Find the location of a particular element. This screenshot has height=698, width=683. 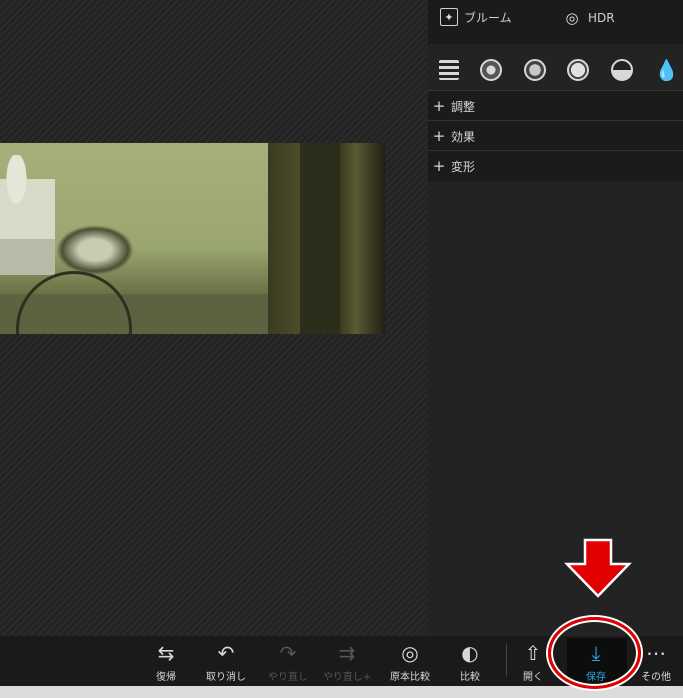

half-circle-icon is located at coordinates (621, 70).